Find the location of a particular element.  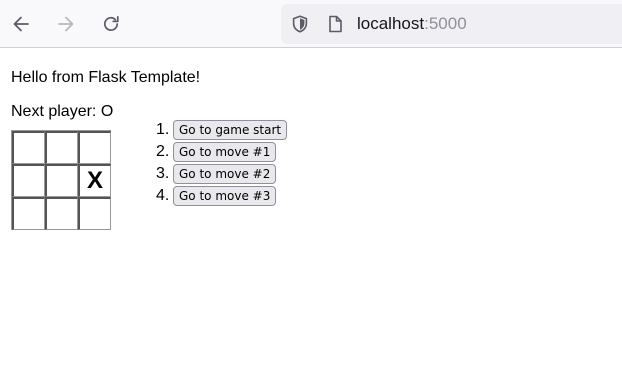

move-list-item: 1. Go to game start is located at coordinates (222, 130).